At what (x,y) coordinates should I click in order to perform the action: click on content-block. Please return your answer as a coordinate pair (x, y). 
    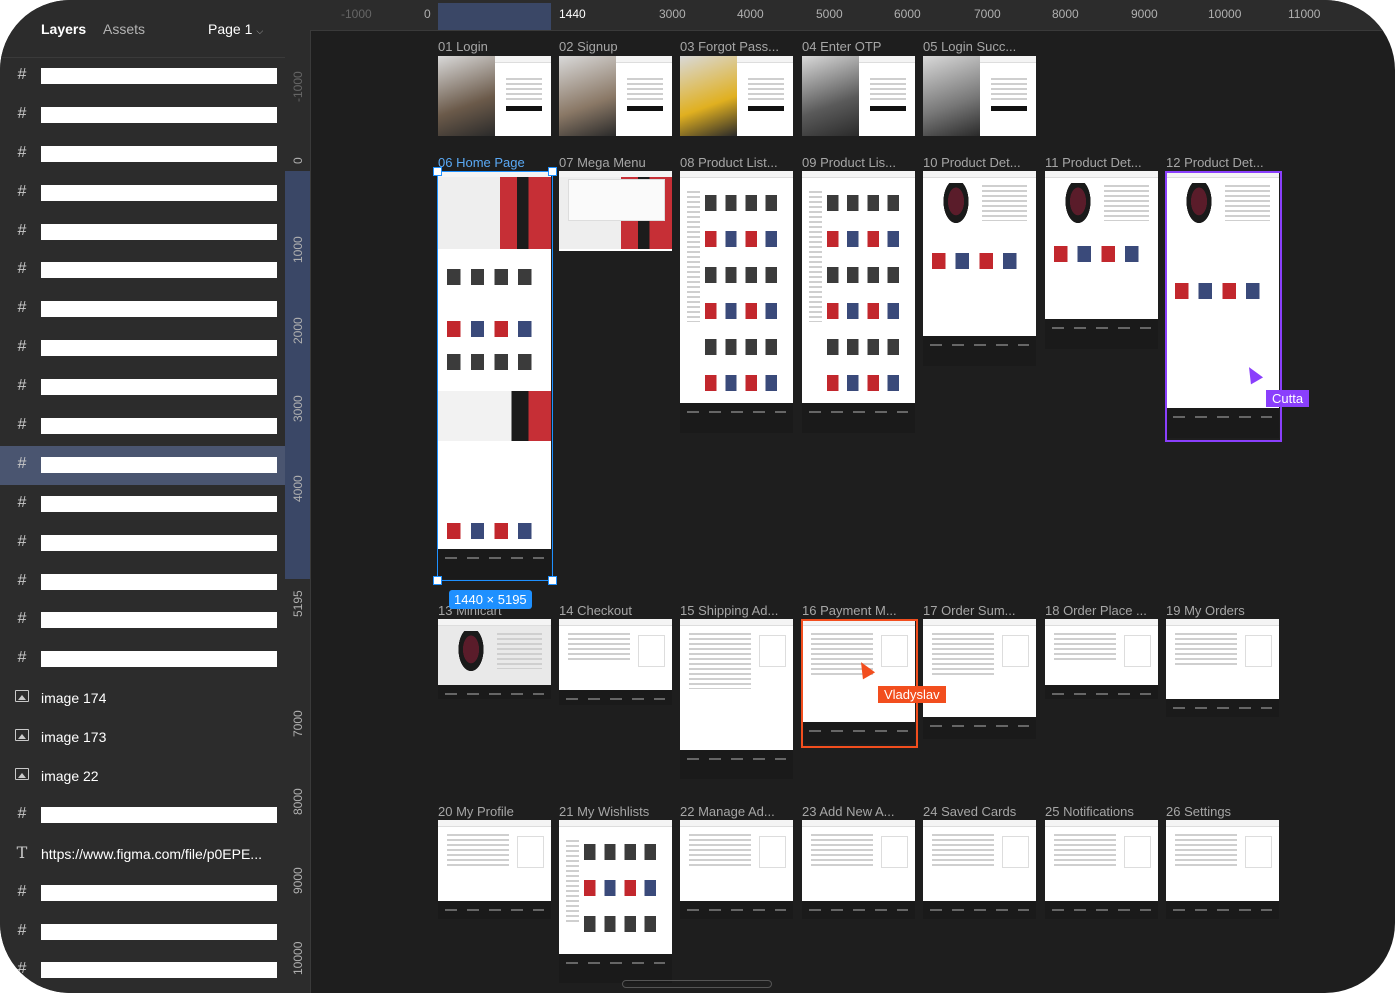
    Looking at the image, I should click on (1206, 650).